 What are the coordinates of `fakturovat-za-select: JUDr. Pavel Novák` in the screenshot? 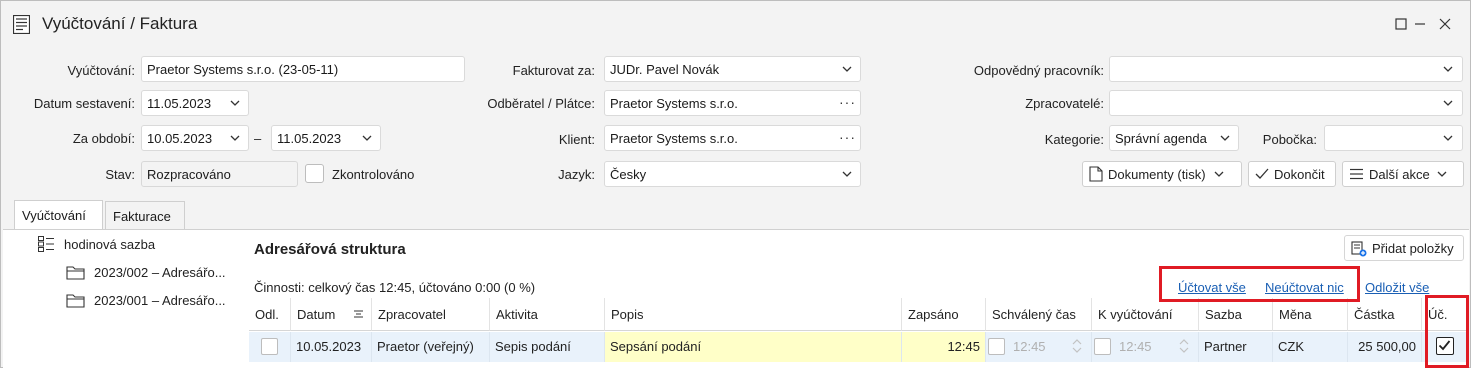 It's located at (732, 69).